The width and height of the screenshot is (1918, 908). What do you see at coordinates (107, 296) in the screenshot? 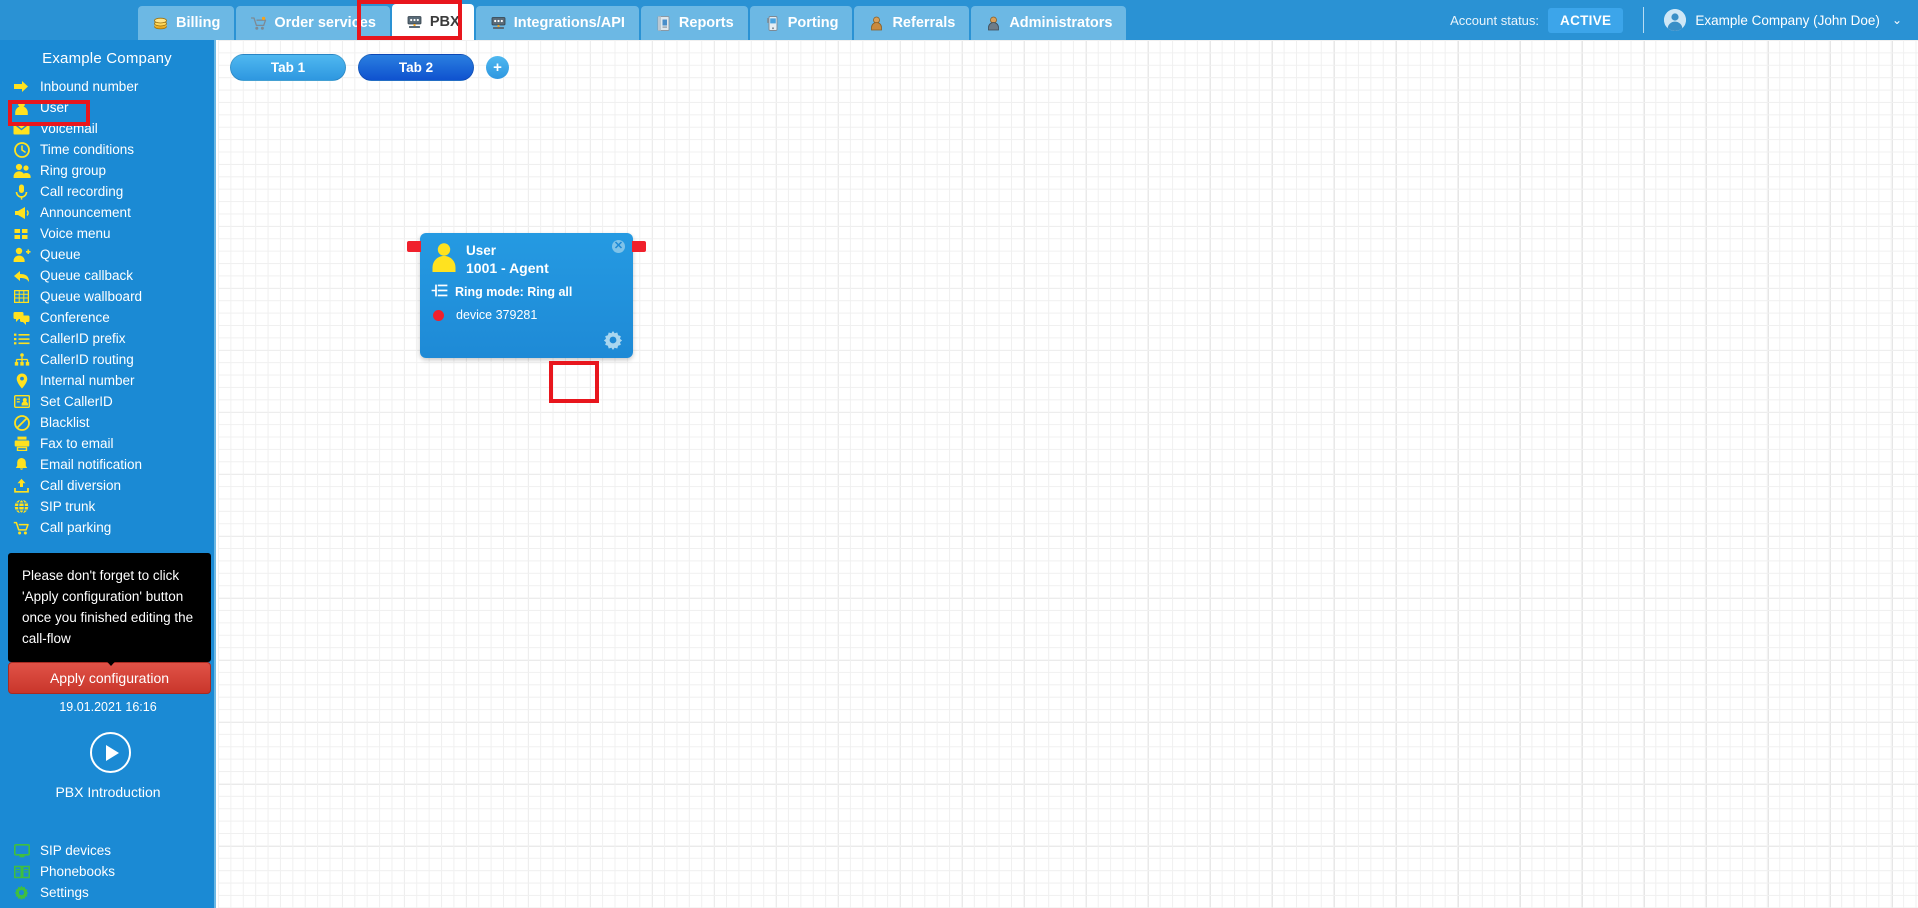
I see `sidebar-item-queue-wallboard: Queue wallboard` at bounding box center [107, 296].